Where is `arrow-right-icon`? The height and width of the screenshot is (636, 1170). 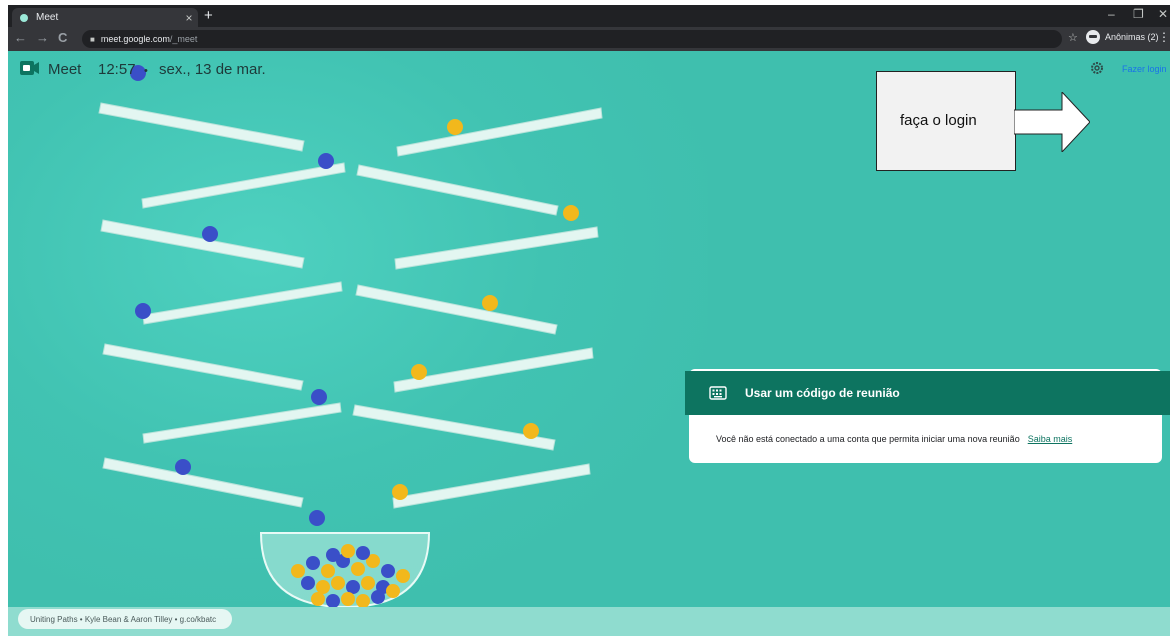
arrow-right-icon is located at coordinates (1052, 122).